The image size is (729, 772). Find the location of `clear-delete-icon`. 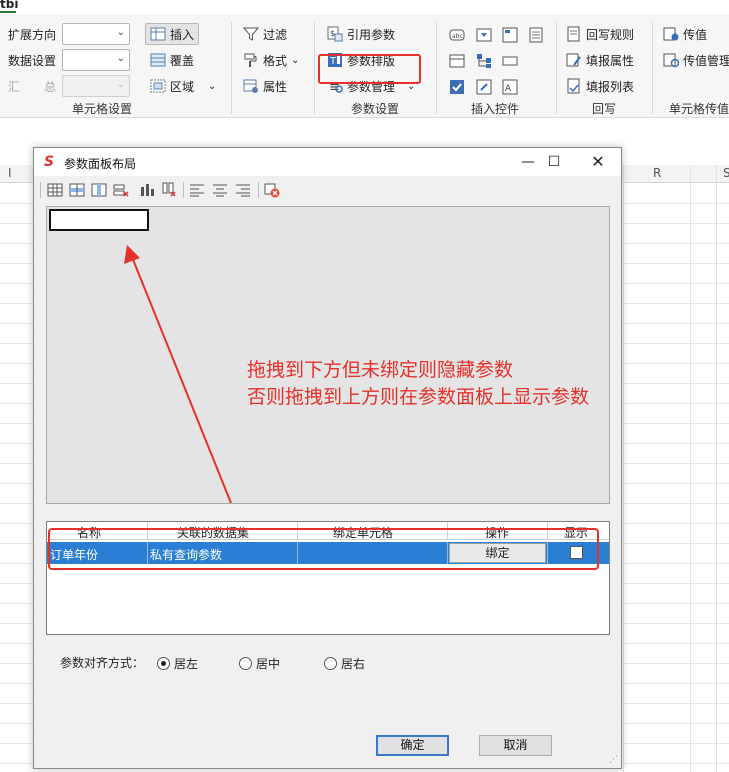

clear-delete-icon is located at coordinates (272, 190).